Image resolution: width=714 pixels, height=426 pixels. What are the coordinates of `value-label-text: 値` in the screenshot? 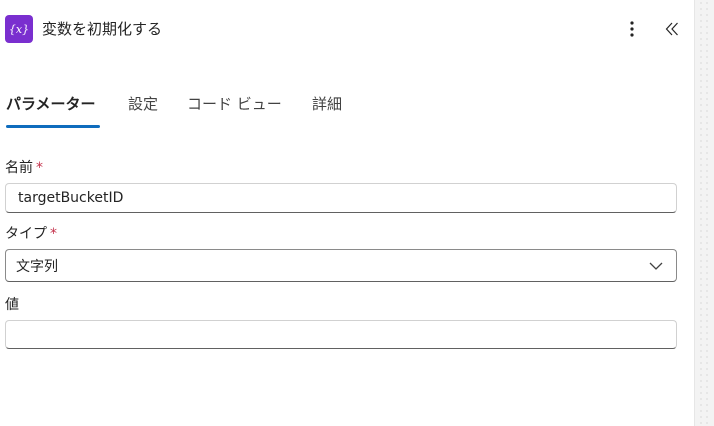 It's located at (12, 305).